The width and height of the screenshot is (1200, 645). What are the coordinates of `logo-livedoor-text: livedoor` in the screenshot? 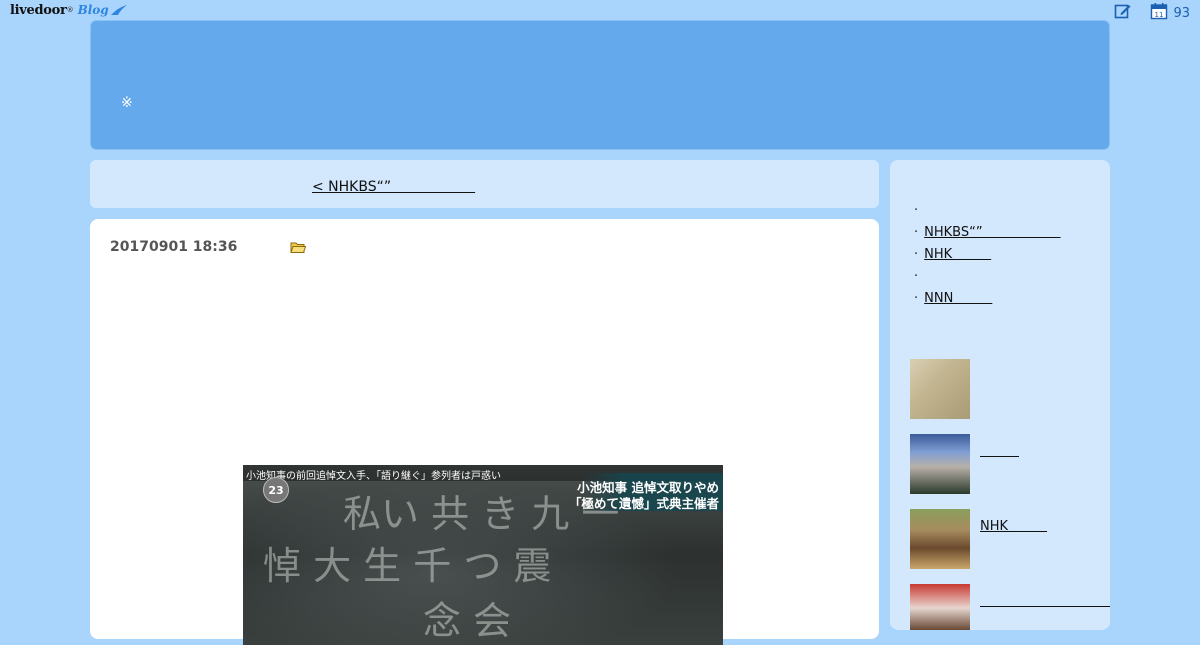 It's located at (38, 10).